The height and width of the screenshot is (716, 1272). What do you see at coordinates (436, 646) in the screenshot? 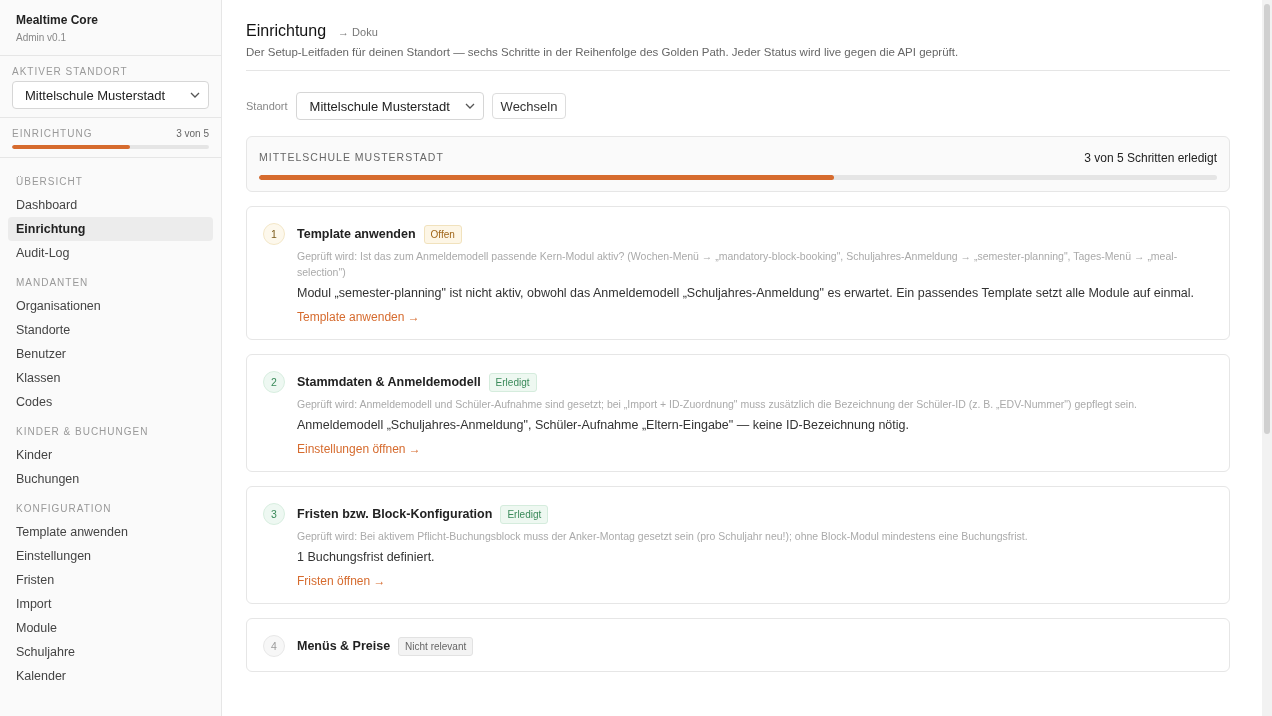
I see `status-badge: Nicht relevant` at bounding box center [436, 646].